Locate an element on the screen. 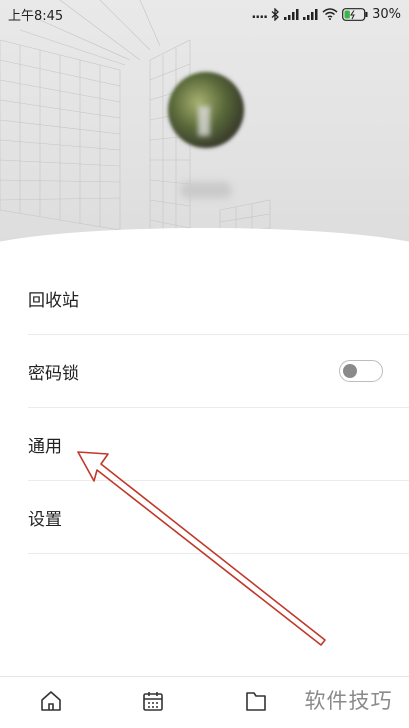 This screenshot has width=409, height=728. username is located at coordinates (206, 190).